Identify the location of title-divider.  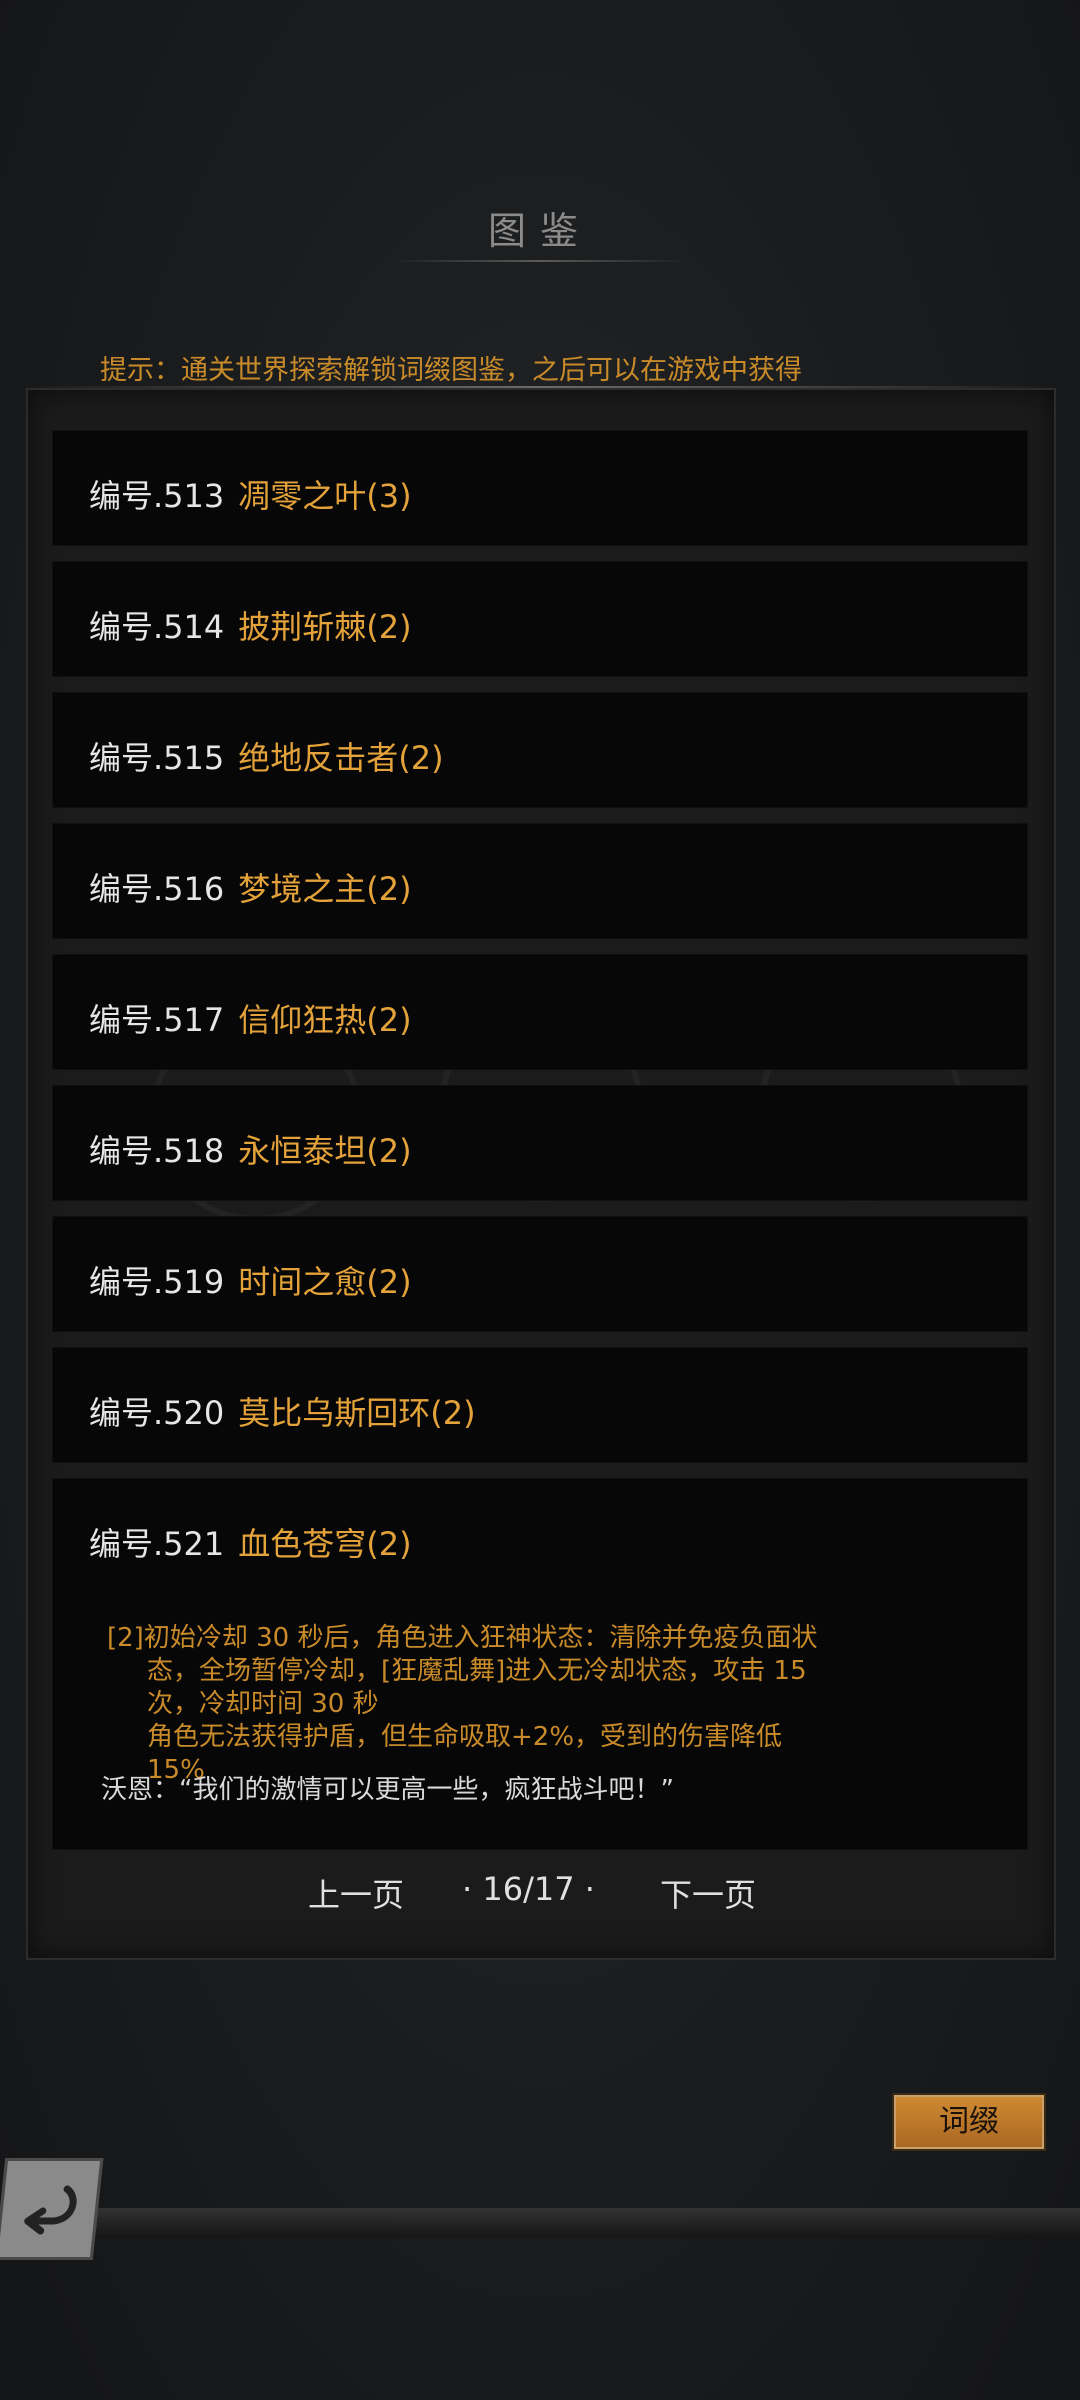
(540, 261).